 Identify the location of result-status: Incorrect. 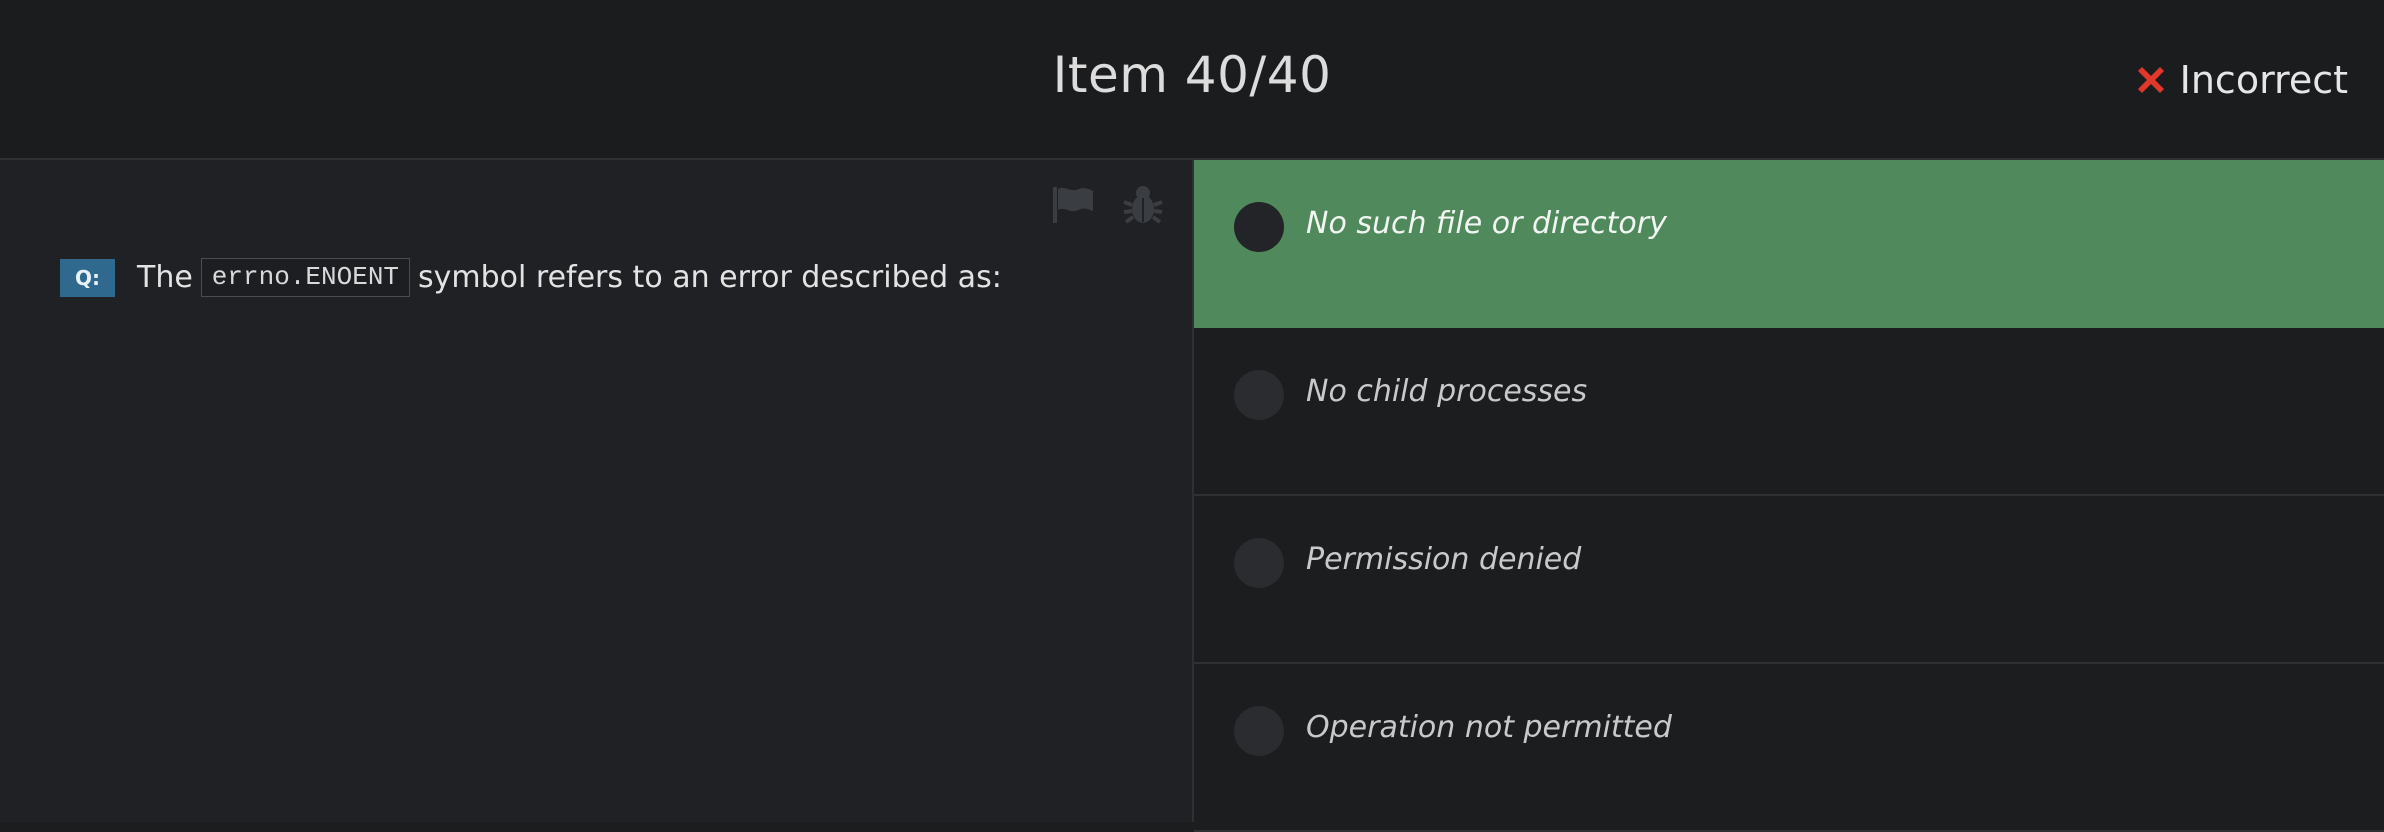
(2240, 80).